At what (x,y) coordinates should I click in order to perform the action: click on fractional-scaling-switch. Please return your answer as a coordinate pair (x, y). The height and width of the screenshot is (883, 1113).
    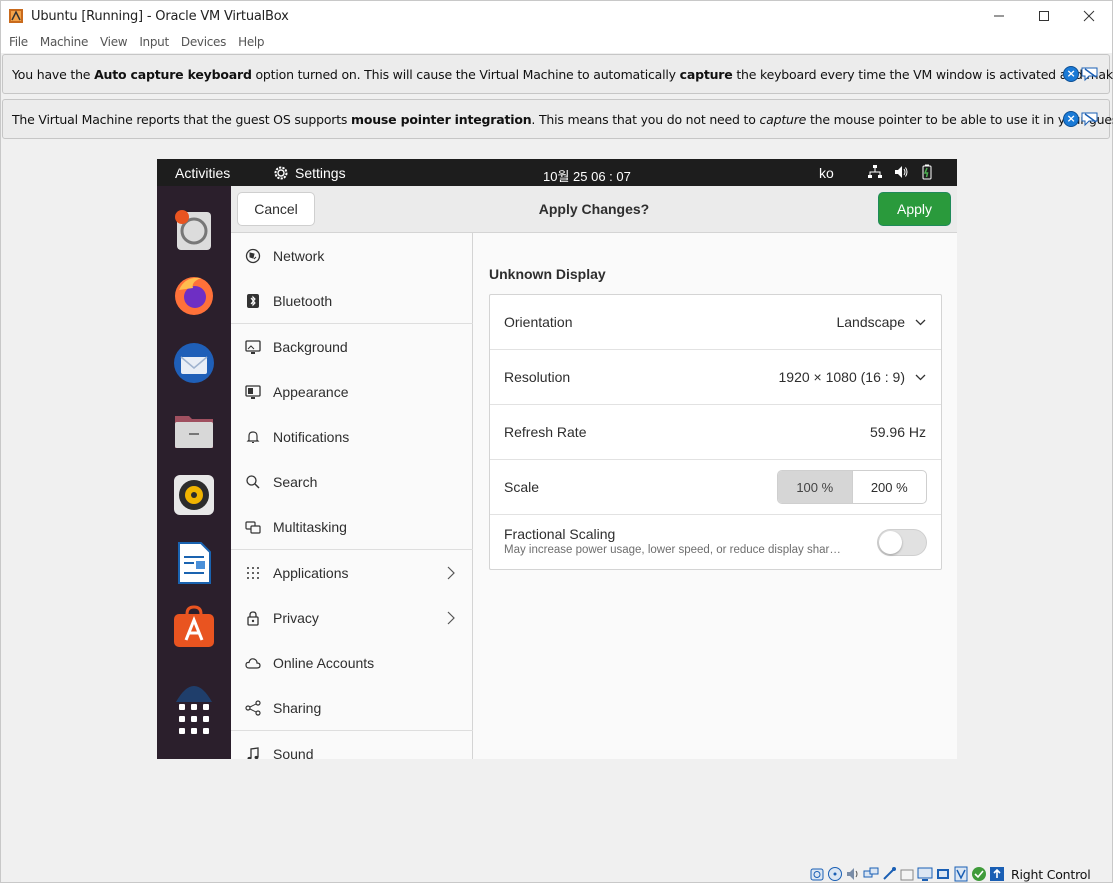
    Looking at the image, I should click on (902, 542).